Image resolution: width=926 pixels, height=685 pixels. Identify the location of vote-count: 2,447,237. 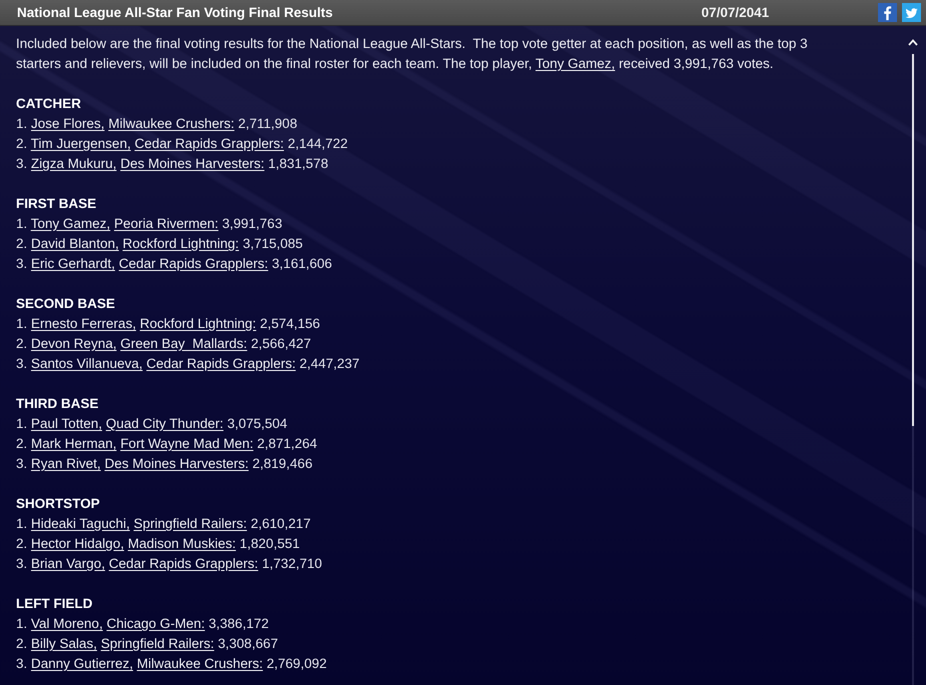
(329, 363).